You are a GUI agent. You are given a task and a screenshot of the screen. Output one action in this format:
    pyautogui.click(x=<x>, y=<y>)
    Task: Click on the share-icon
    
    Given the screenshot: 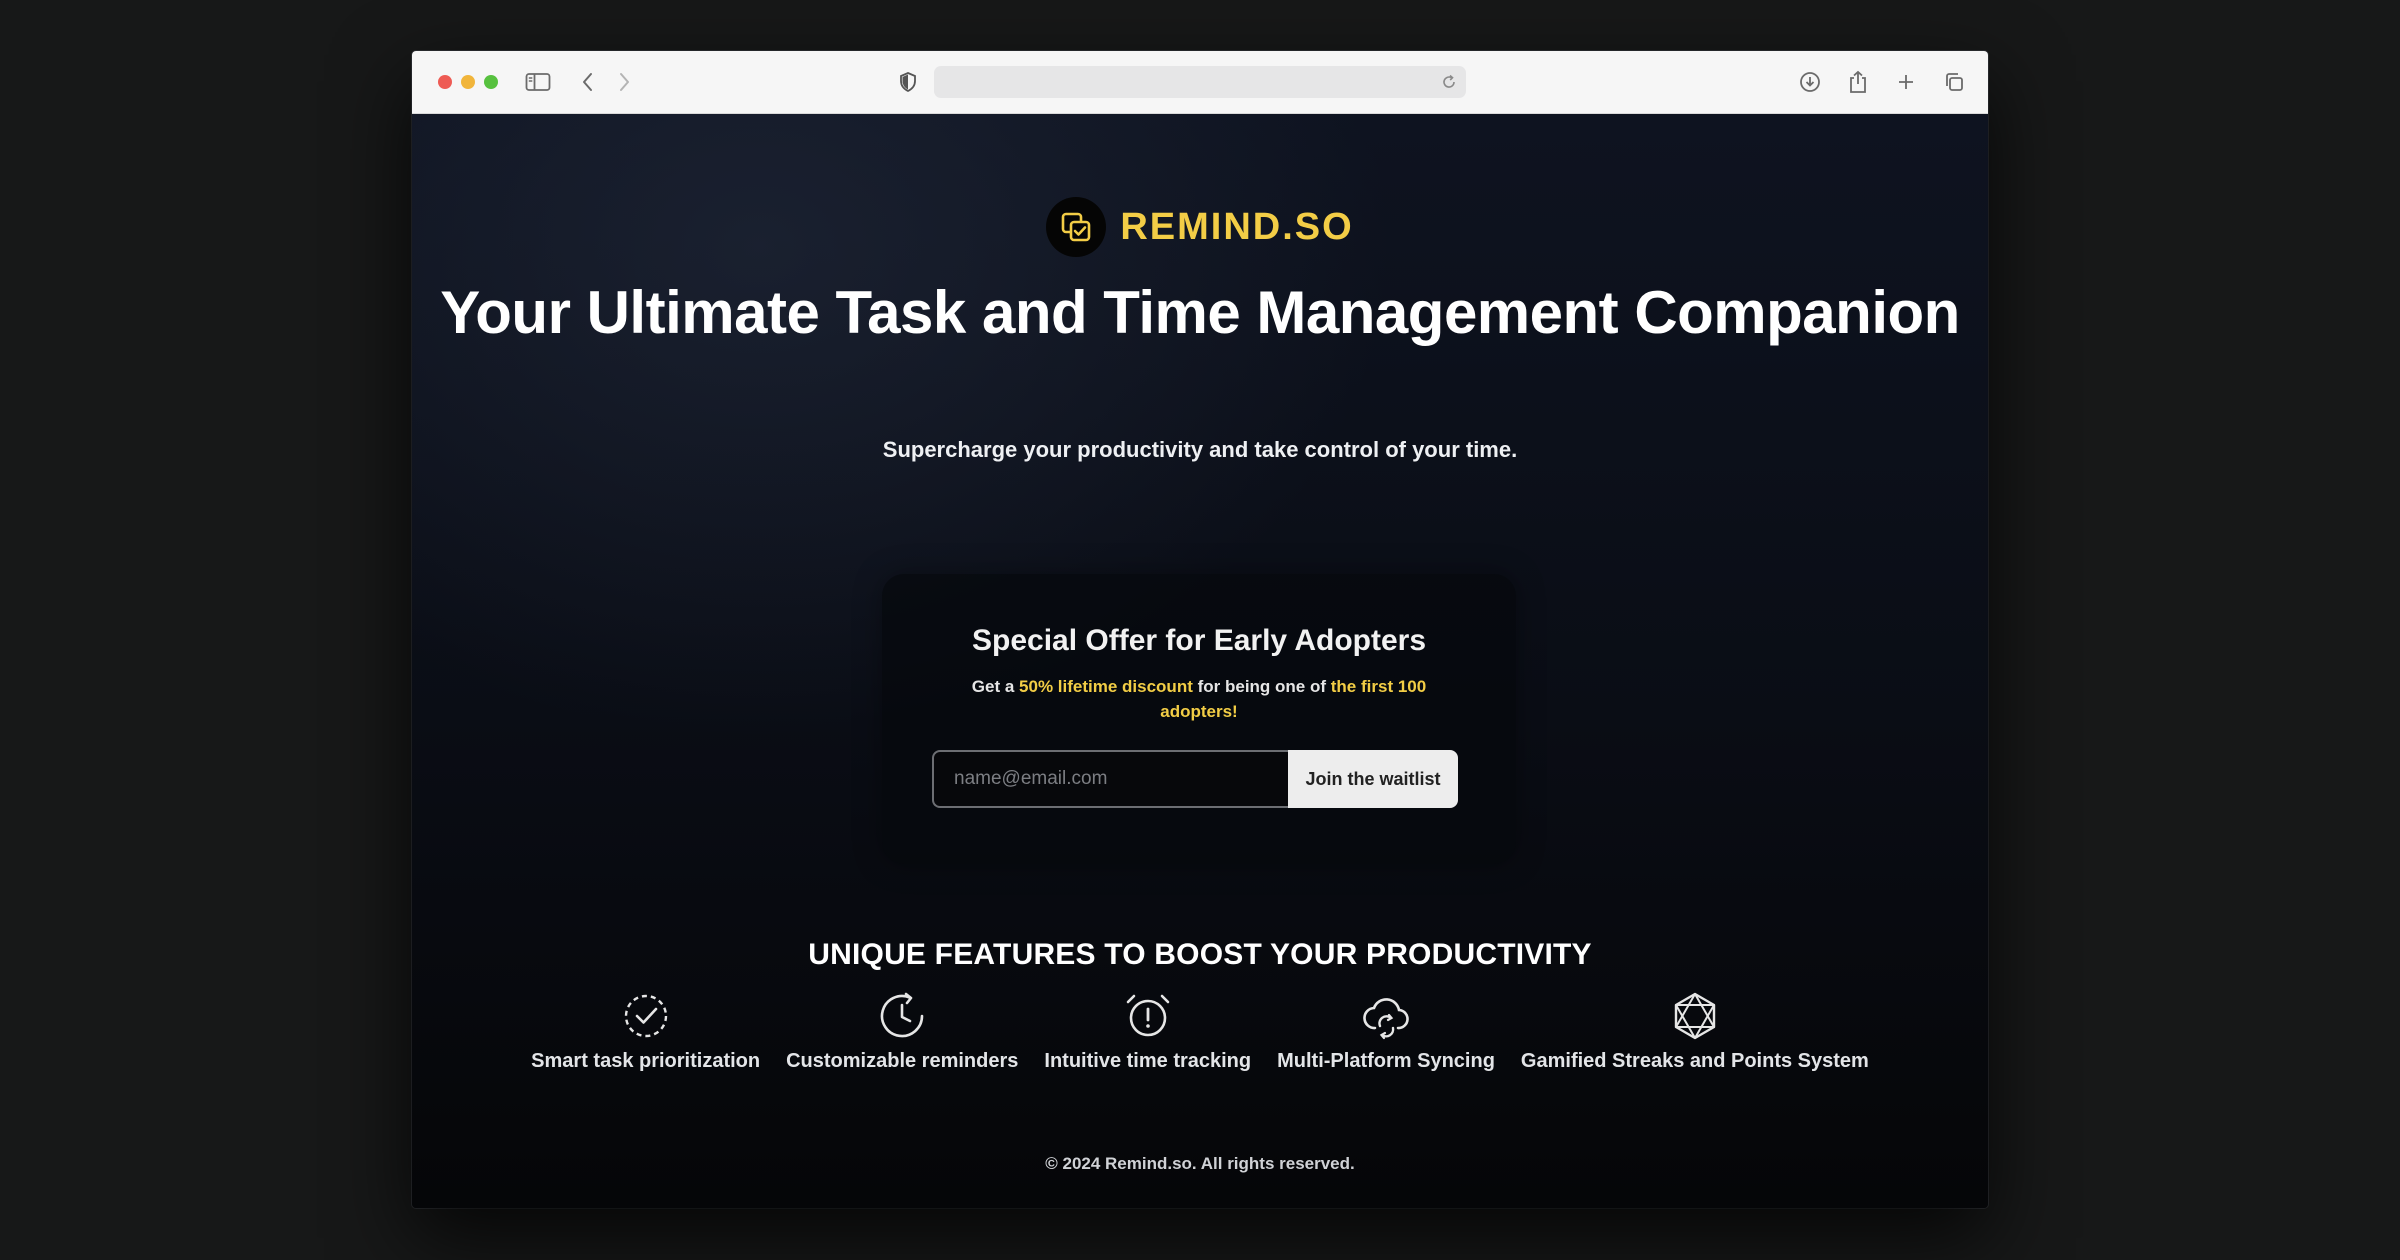 What is the action you would take?
    pyautogui.click(x=1858, y=82)
    